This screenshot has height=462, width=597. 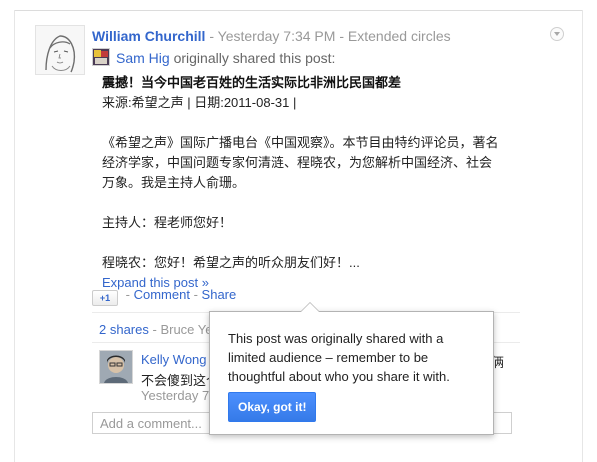 What do you see at coordinates (277, 36) in the screenshot?
I see `post-timestamp: Yesterday 7:34 PM` at bounding box center [277, 36].